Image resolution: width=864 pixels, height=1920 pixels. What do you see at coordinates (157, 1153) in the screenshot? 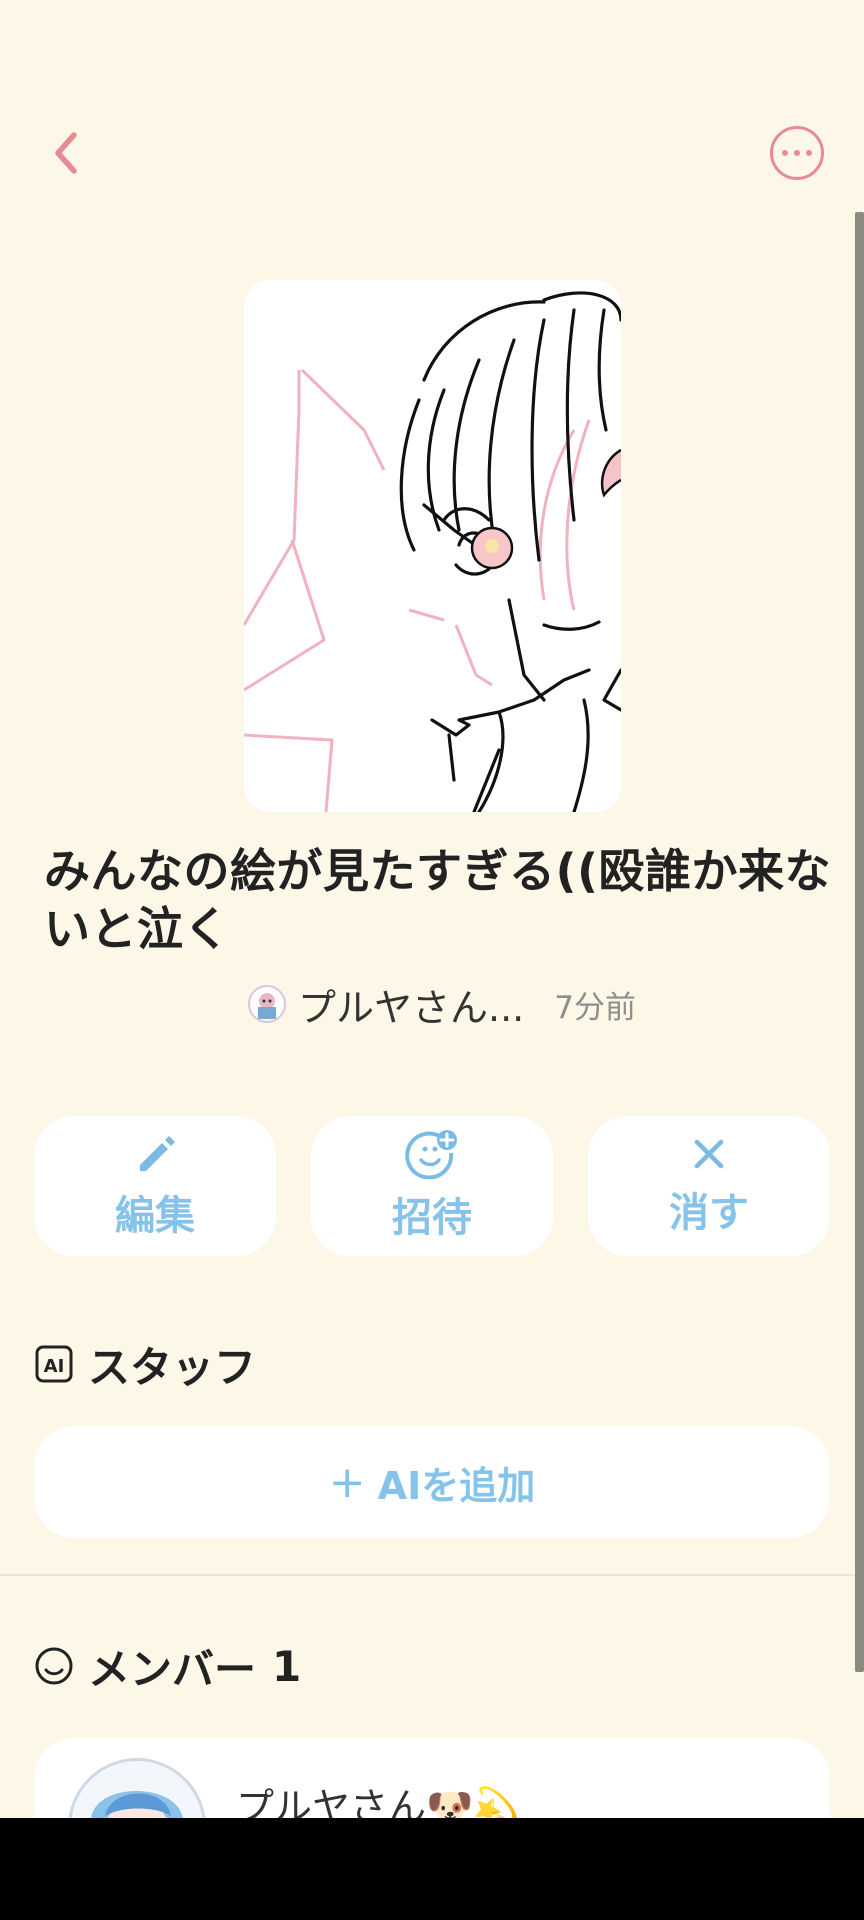
I see `pencil-icon` at bounding box center [157, 1153].